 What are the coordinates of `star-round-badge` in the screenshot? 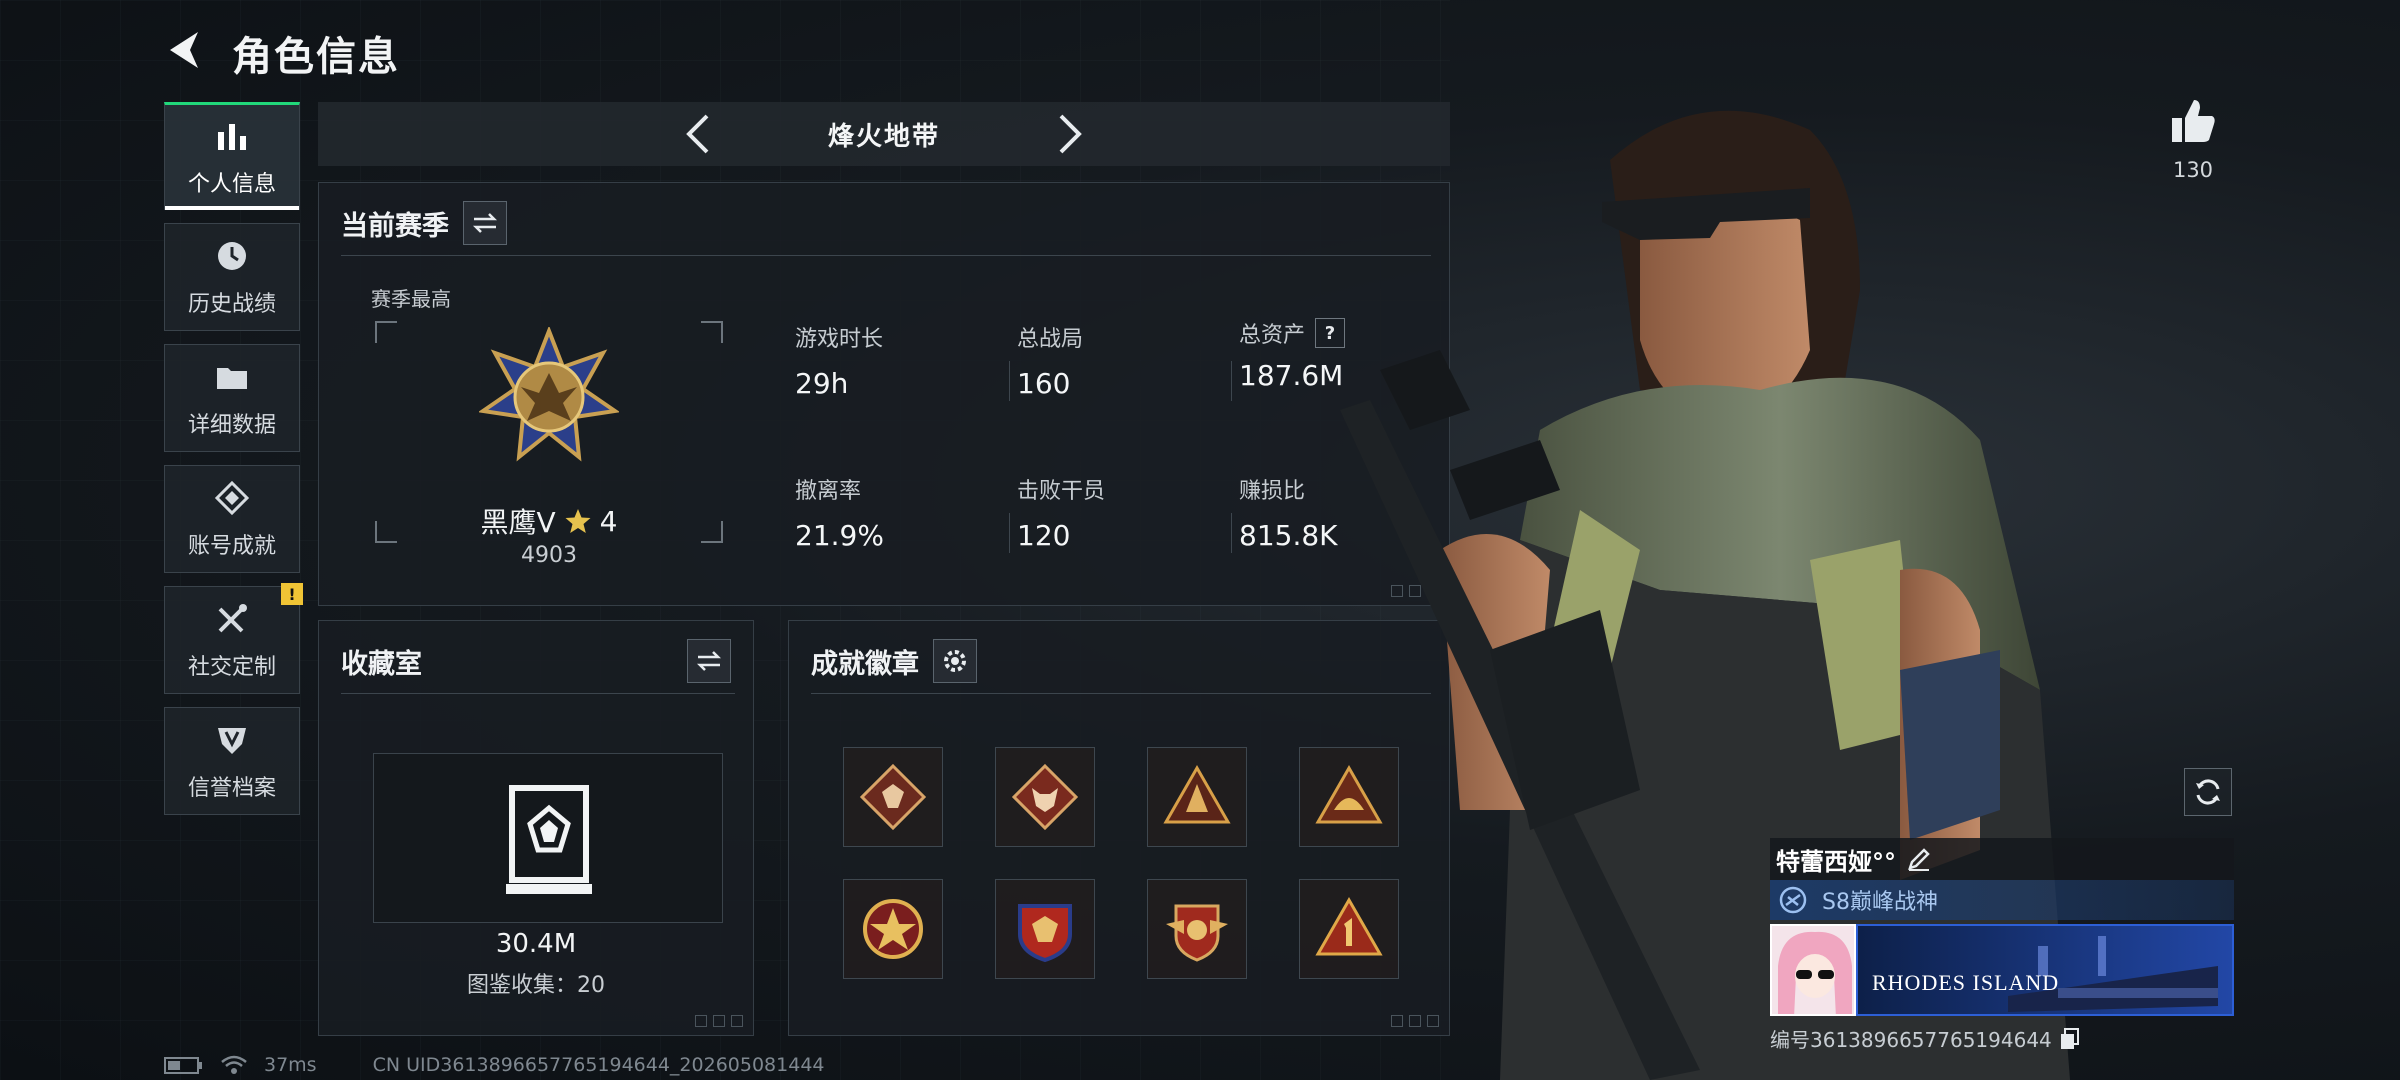 It's located at (893, 929).